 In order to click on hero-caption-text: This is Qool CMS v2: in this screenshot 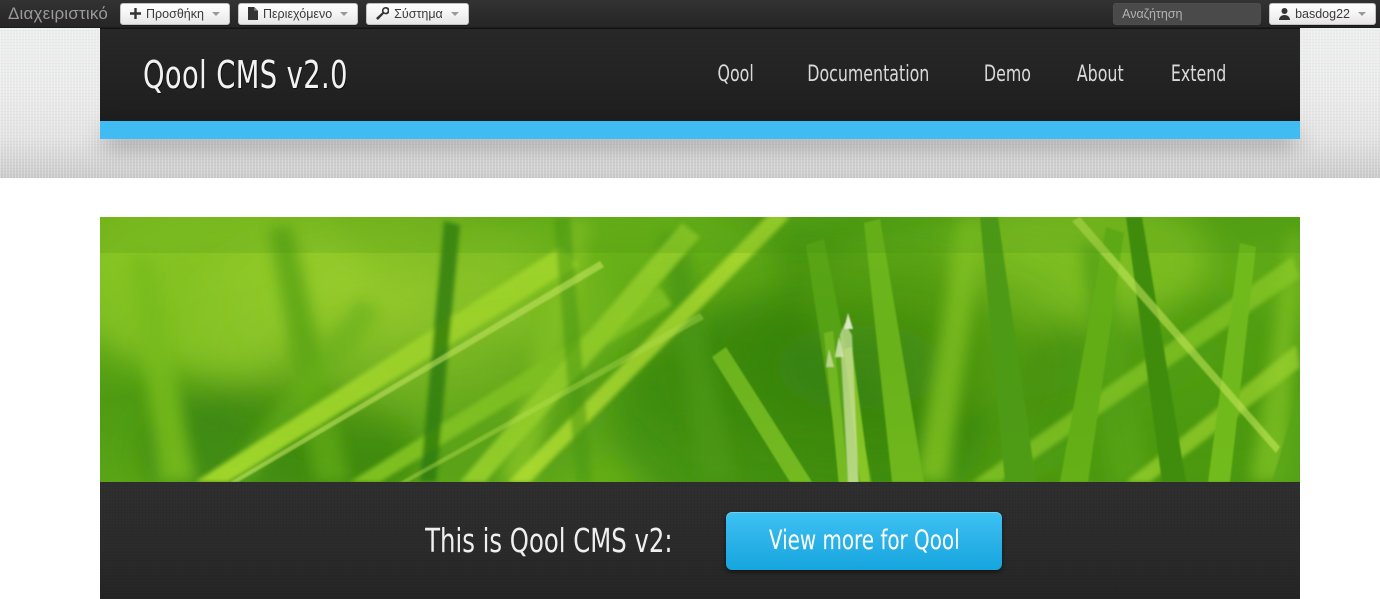, I will do `click(549, 540)`.